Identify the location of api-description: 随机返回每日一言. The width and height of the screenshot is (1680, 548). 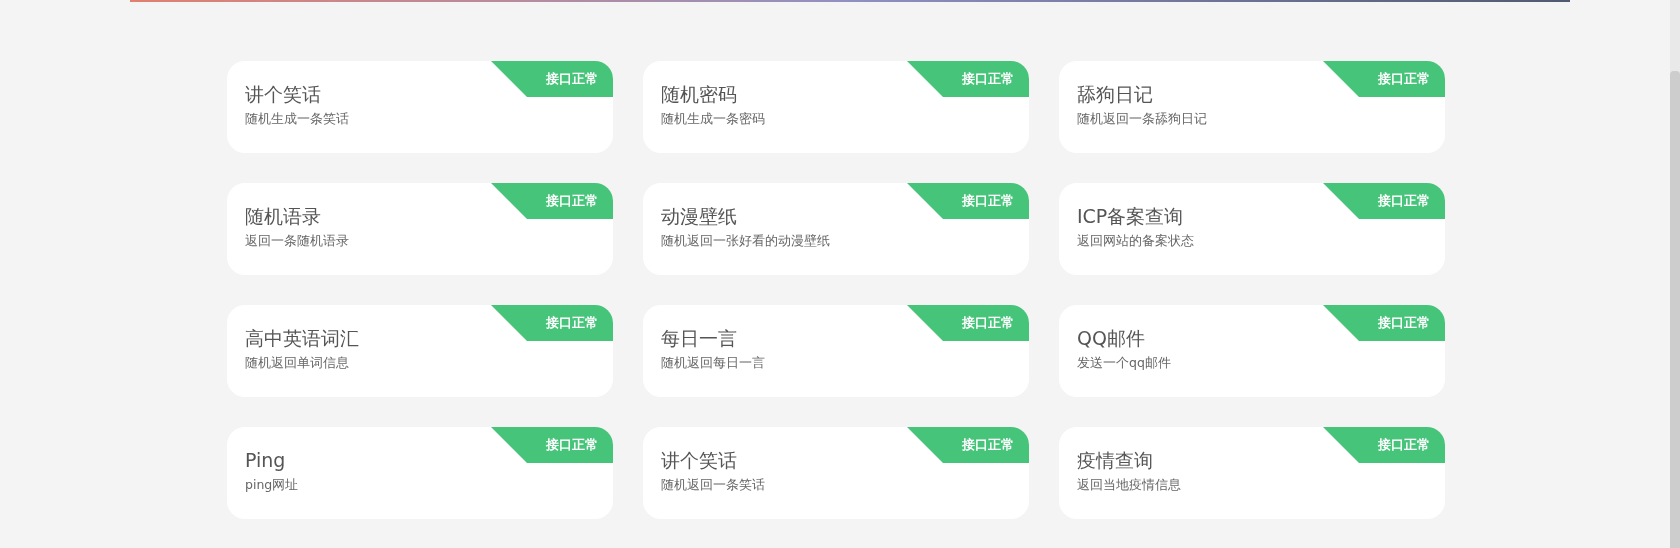
(713, 363).